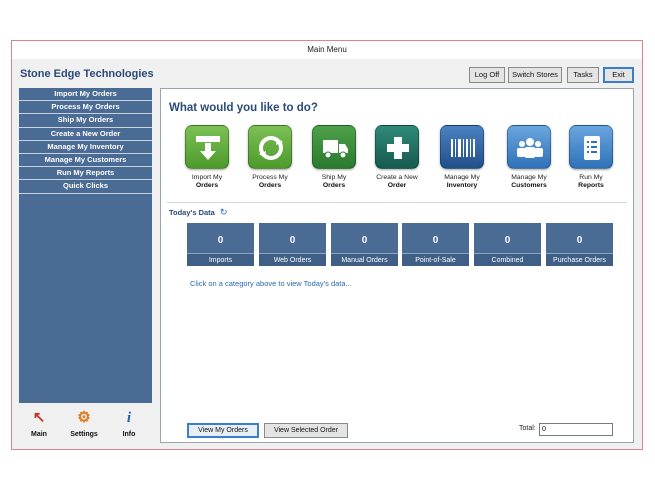 The image size is (655, 490). What do you see at coordinates (207, 177) in the screenshot?
I see `import-orders-label-1: Import My` at bounding box center [207, 177].